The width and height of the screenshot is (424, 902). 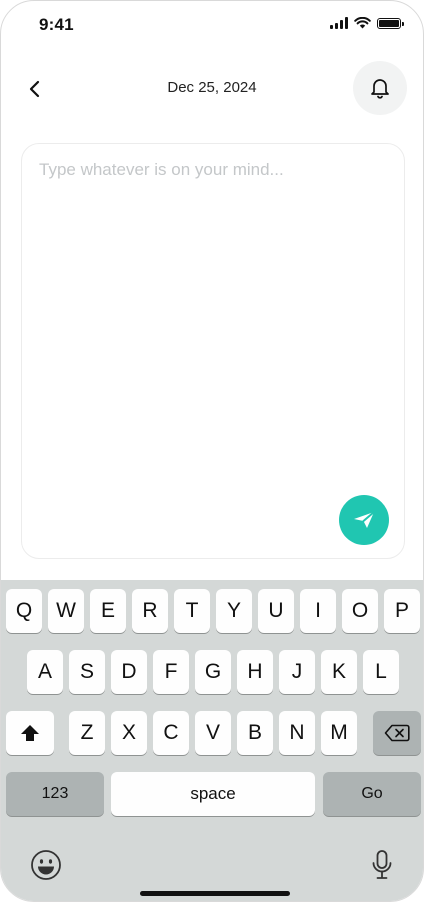 What do you see at coordinates (87, 672) in the screenshot?
I see `key-s: S` at bounding box center [87, 672].